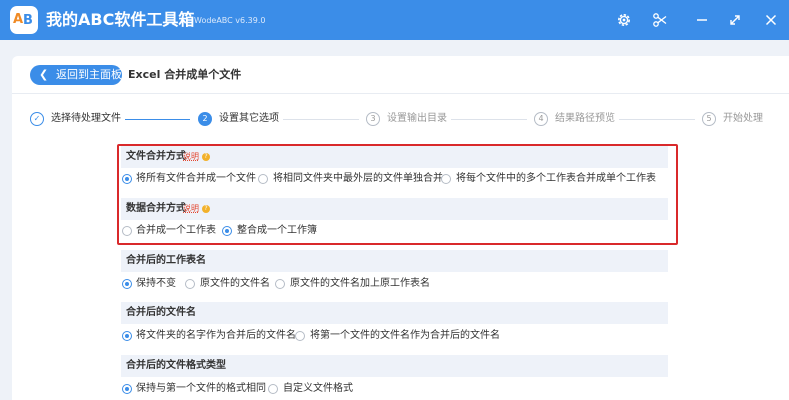 The image size is (789, 400). What do you see at coordinates (230, 20) in the screenshot?
I see `app-version: WodeABC v6.39.0` at bounding box center [230, 20].